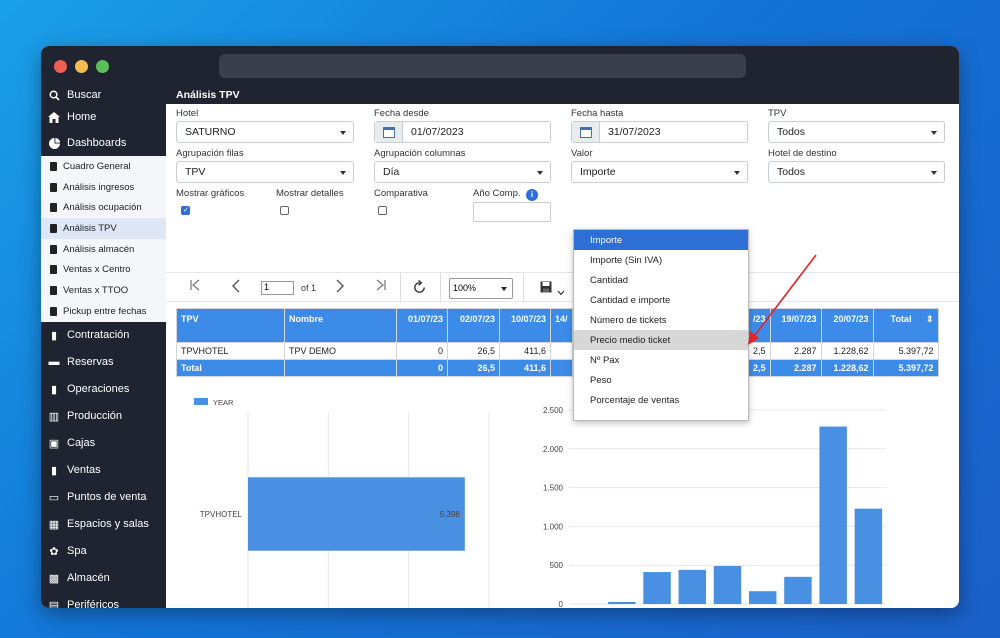  I want to click on sidebar-subitem-ventas-ttoo: Ventas x TTOO, so click(103, 290).